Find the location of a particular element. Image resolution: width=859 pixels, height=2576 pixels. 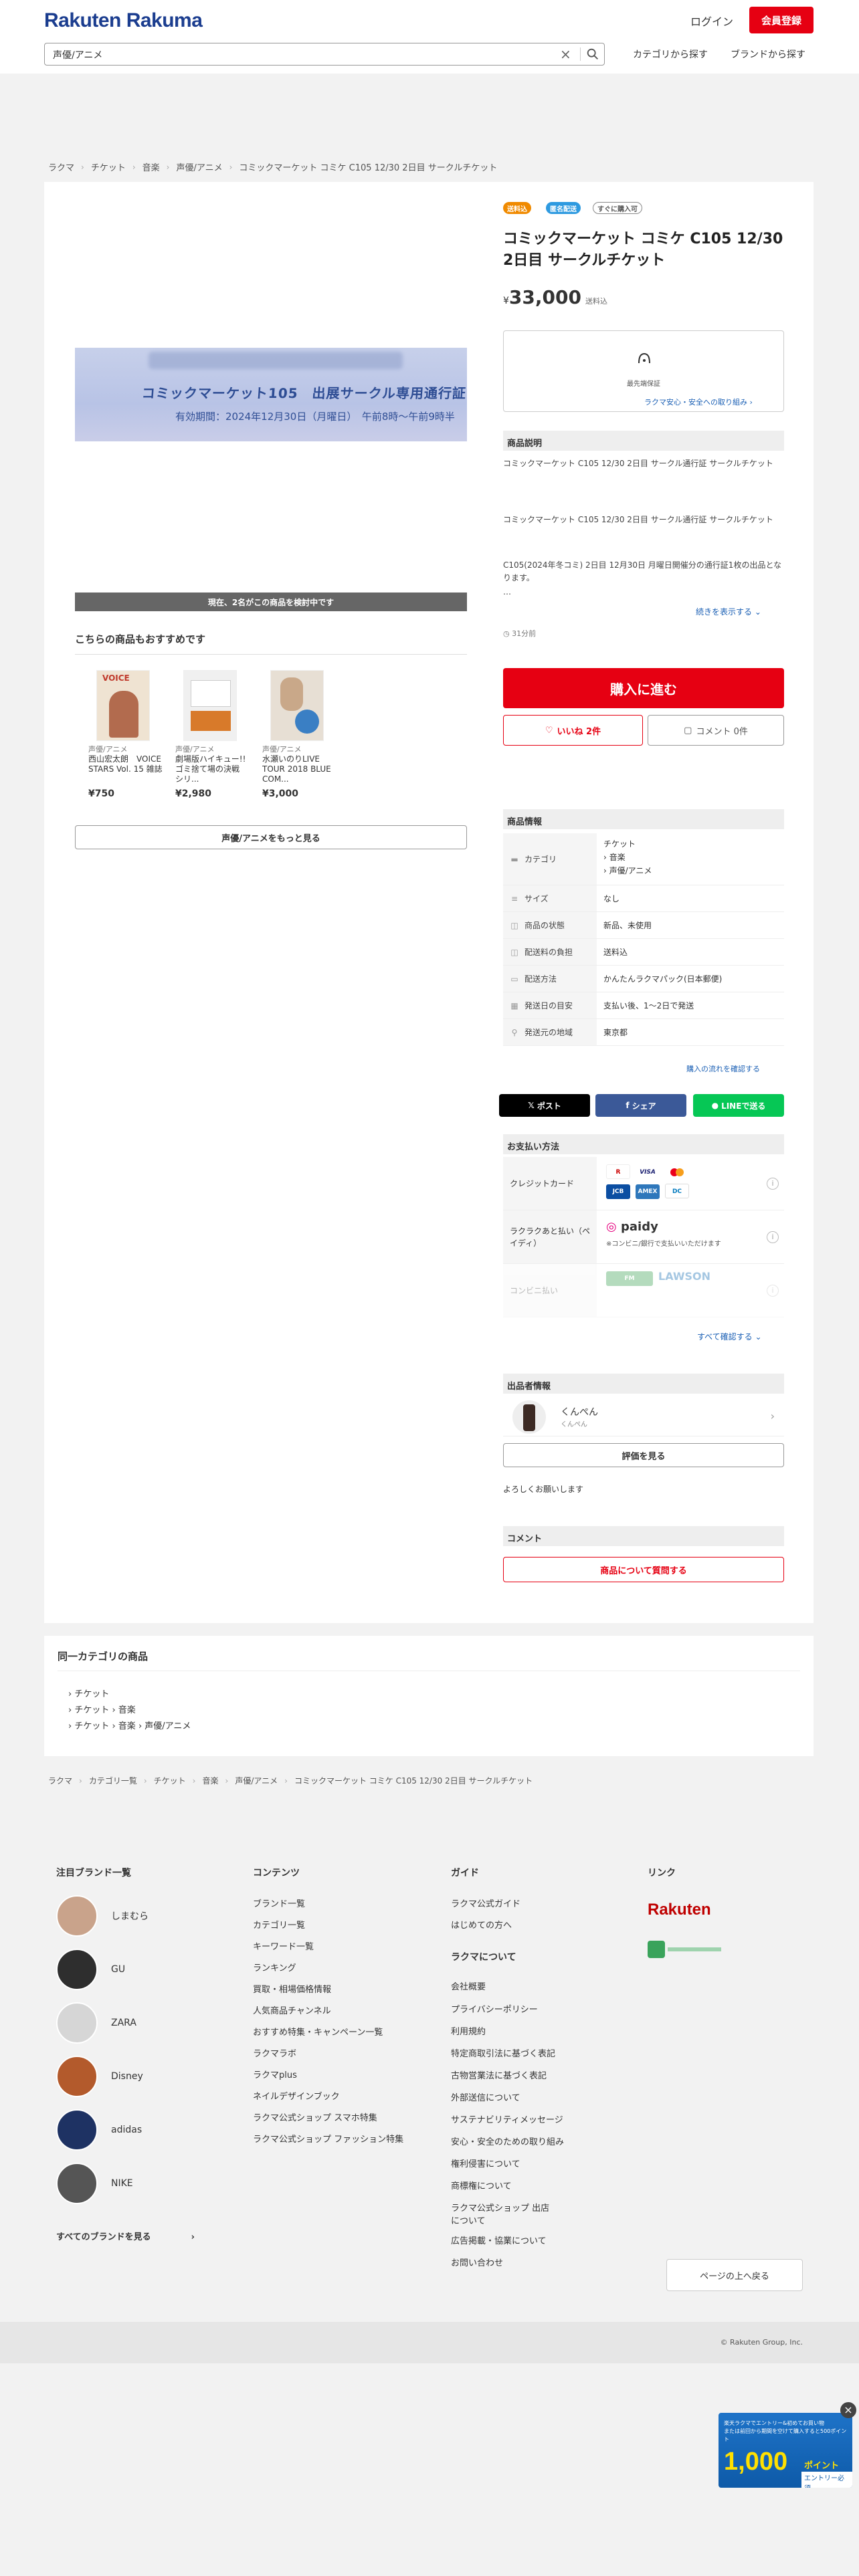

safety-link: ラクマ安心・安全への取り組み › is located at coordinates (698, 402).